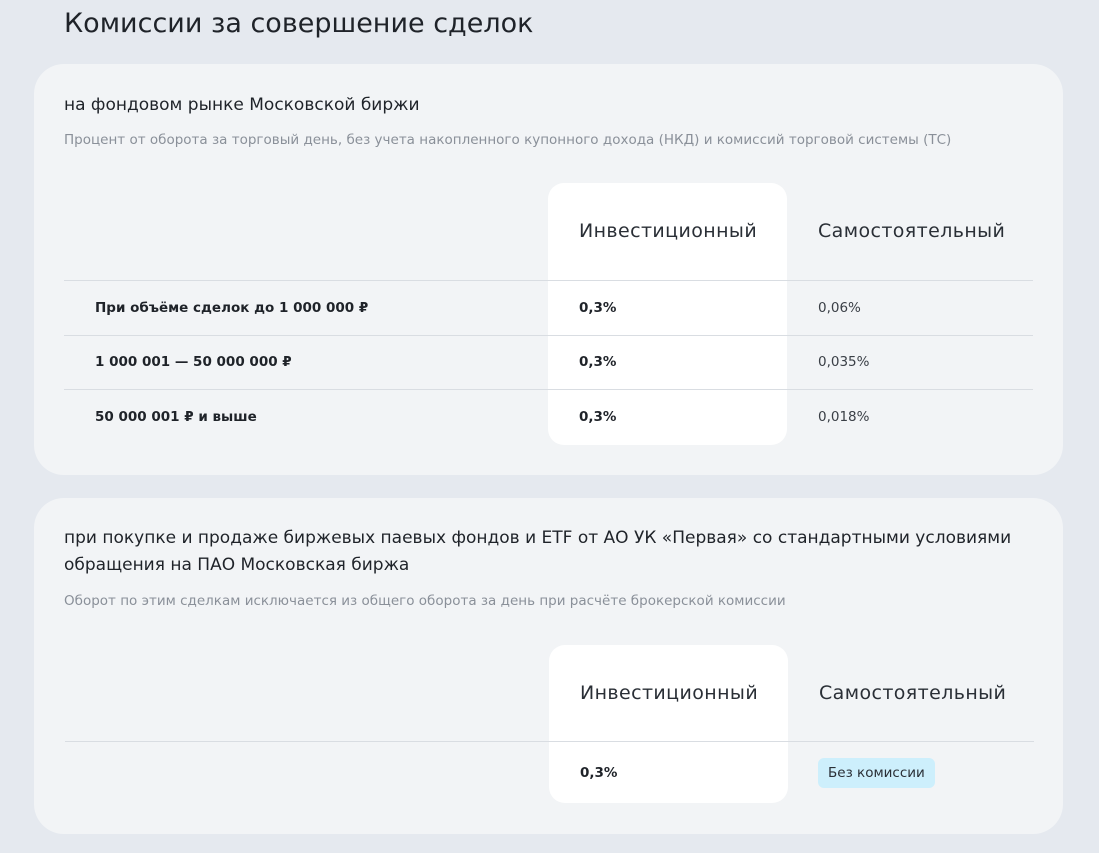 This screenshot has height=853, width=1099. What do you see at coordinates (839, 308) in the screenshot?
I see `self-value: 0,06%` at bounding box center [839, 308].